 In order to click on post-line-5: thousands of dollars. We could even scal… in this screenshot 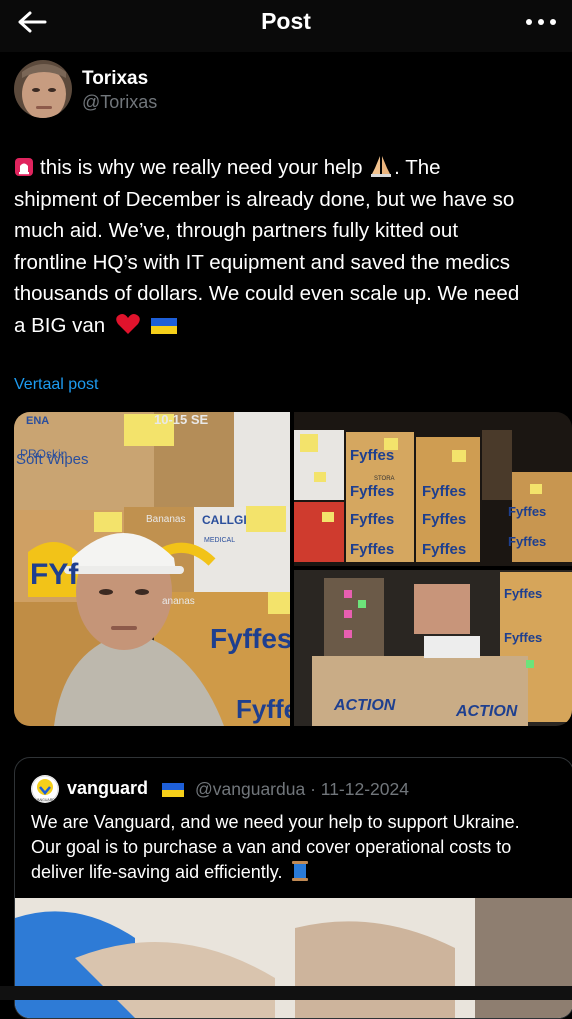, I will do `click(267, 293)`.